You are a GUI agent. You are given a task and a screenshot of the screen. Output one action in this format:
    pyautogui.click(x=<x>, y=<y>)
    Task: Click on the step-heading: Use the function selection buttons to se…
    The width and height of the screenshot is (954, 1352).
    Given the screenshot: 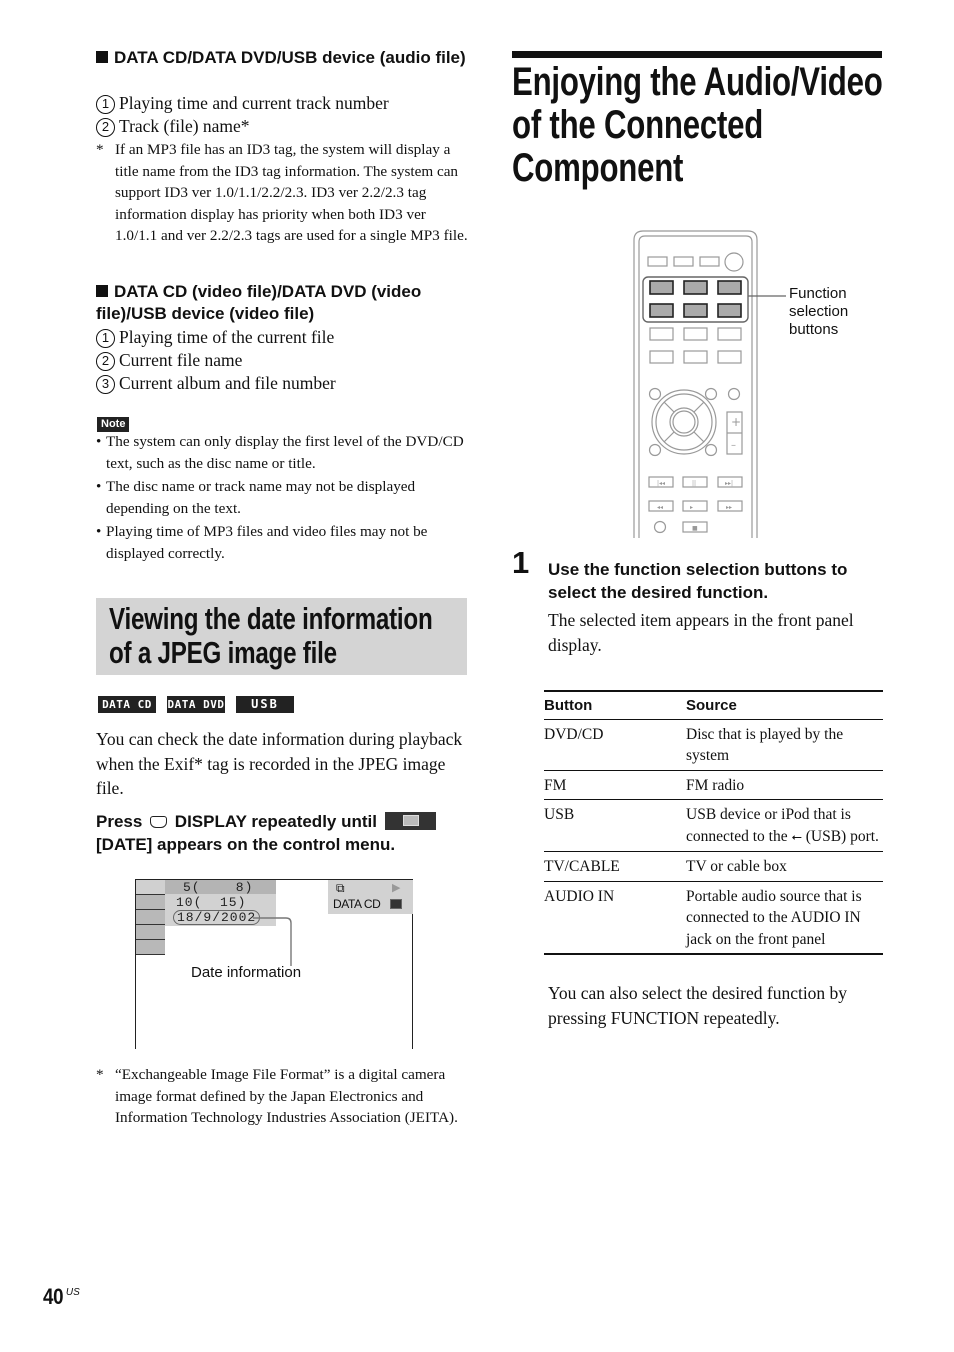 What is the action you would take?
    pyautogui.click(x=698, y=581)
    